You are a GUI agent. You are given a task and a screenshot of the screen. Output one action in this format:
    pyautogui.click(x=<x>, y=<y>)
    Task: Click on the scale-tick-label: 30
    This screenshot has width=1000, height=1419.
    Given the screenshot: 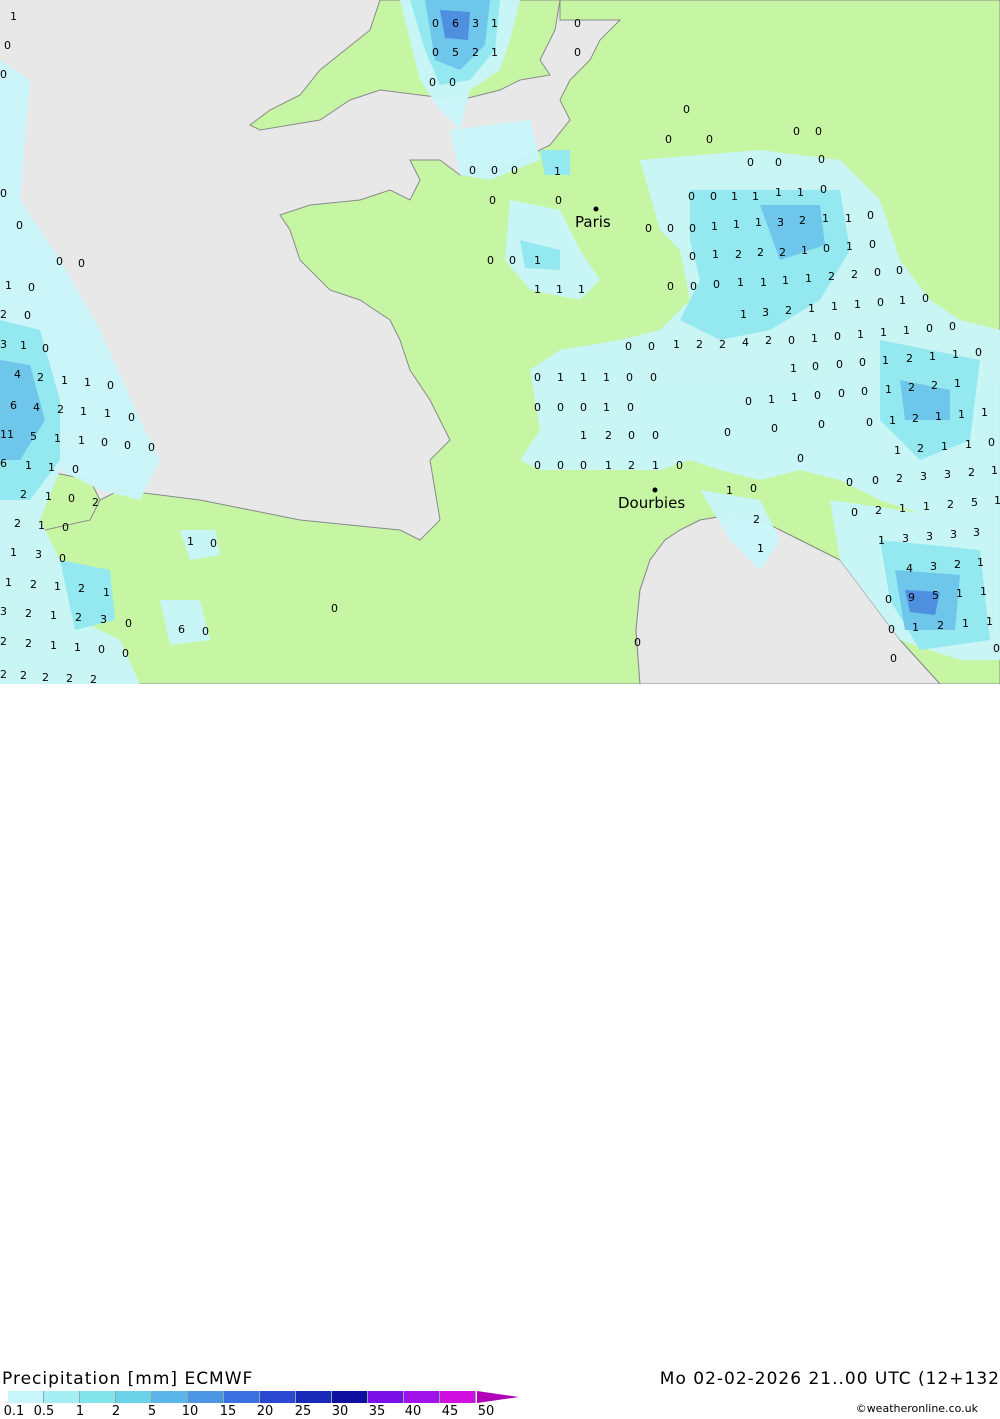 What is the action you would take?
    pyautogui.click(x=340, y=1411)
    